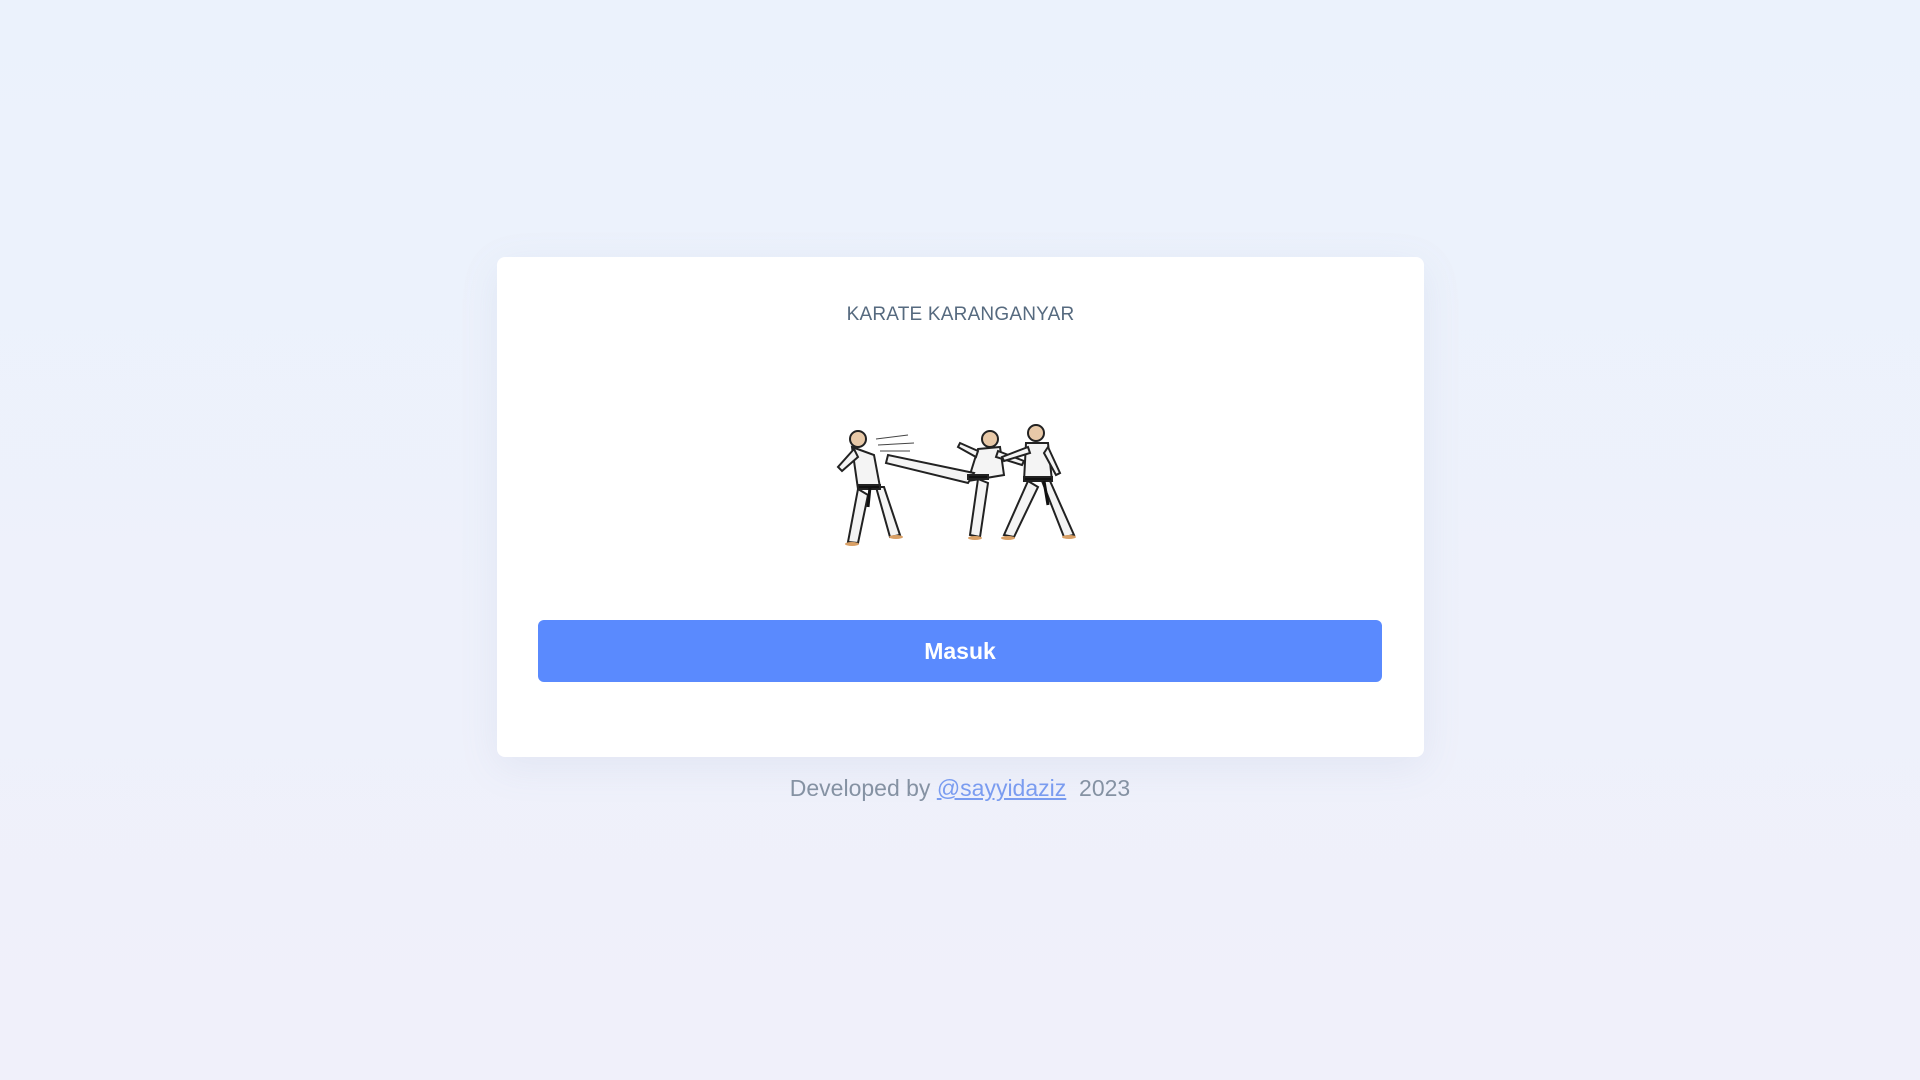 The height and width of the screenshot is (1080, 1920). Describe the element at coordinates (1001, 788) in the screenshot. I see `author-link: @sayyidaziz` at that location.